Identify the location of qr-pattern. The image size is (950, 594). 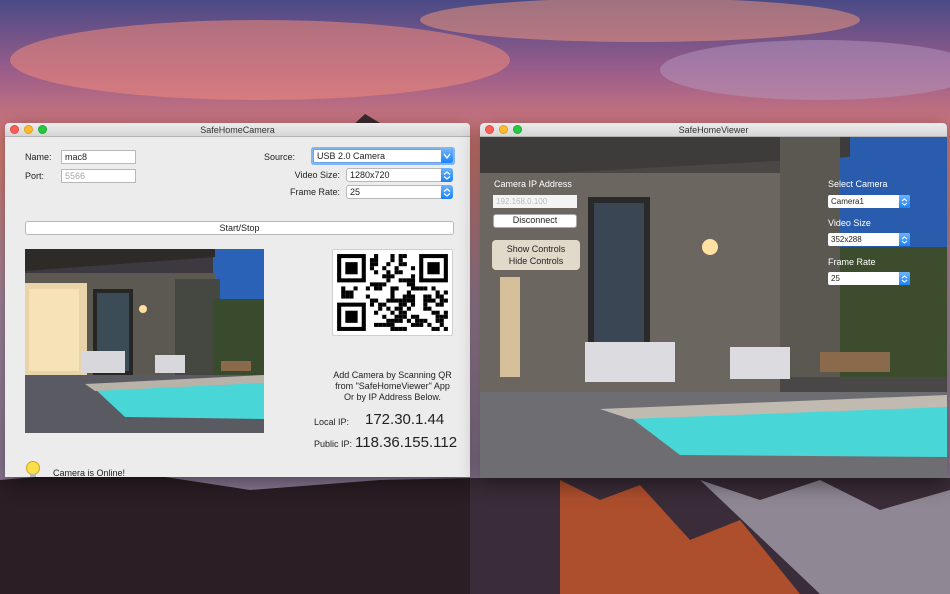
(392, 292).